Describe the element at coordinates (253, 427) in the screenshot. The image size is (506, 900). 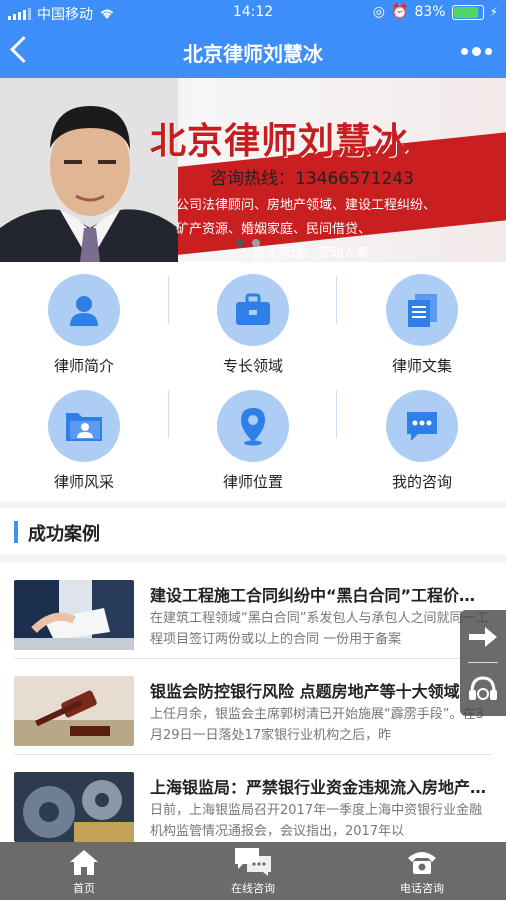
I see `location-pin-icon` at that location.